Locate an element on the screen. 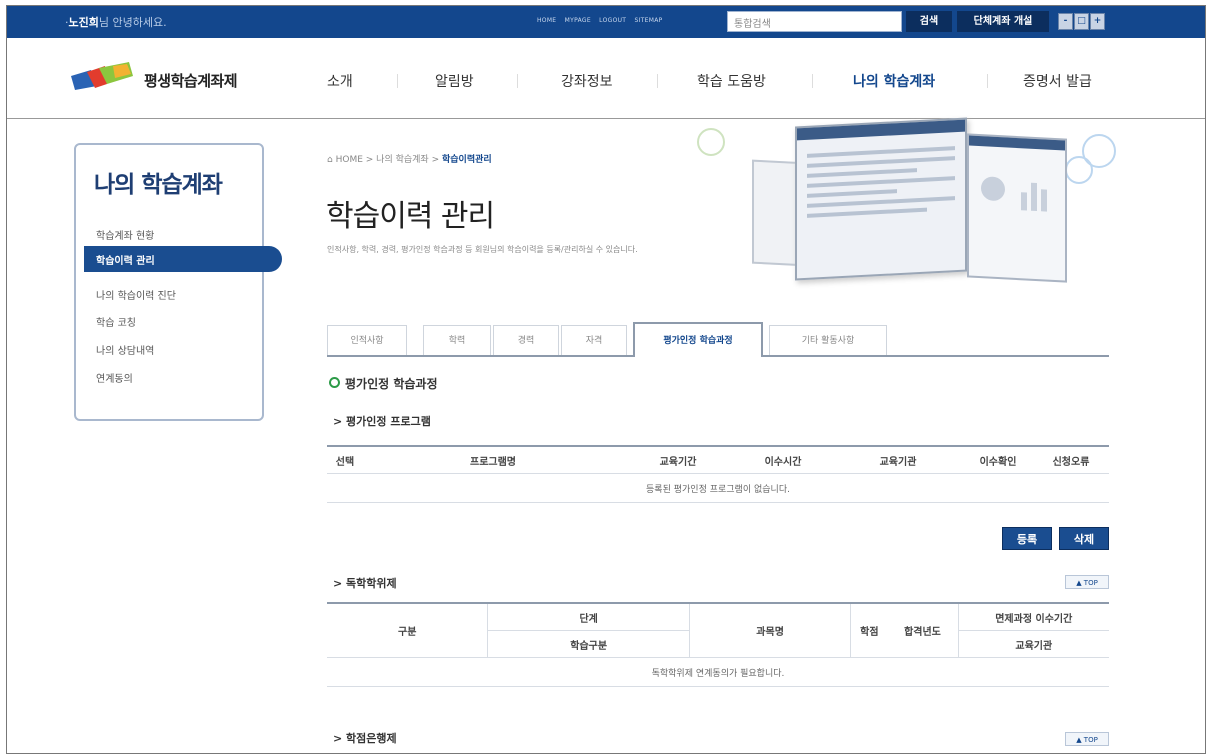  nav-intro: 소개 is located at coordinates (340, 81).